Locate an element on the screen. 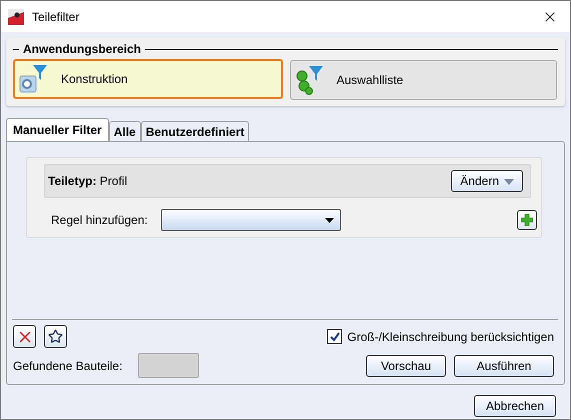 This screenshot has height=420, width=571. tab: Benutzerdefiniert is located at coordinates (195, 131).